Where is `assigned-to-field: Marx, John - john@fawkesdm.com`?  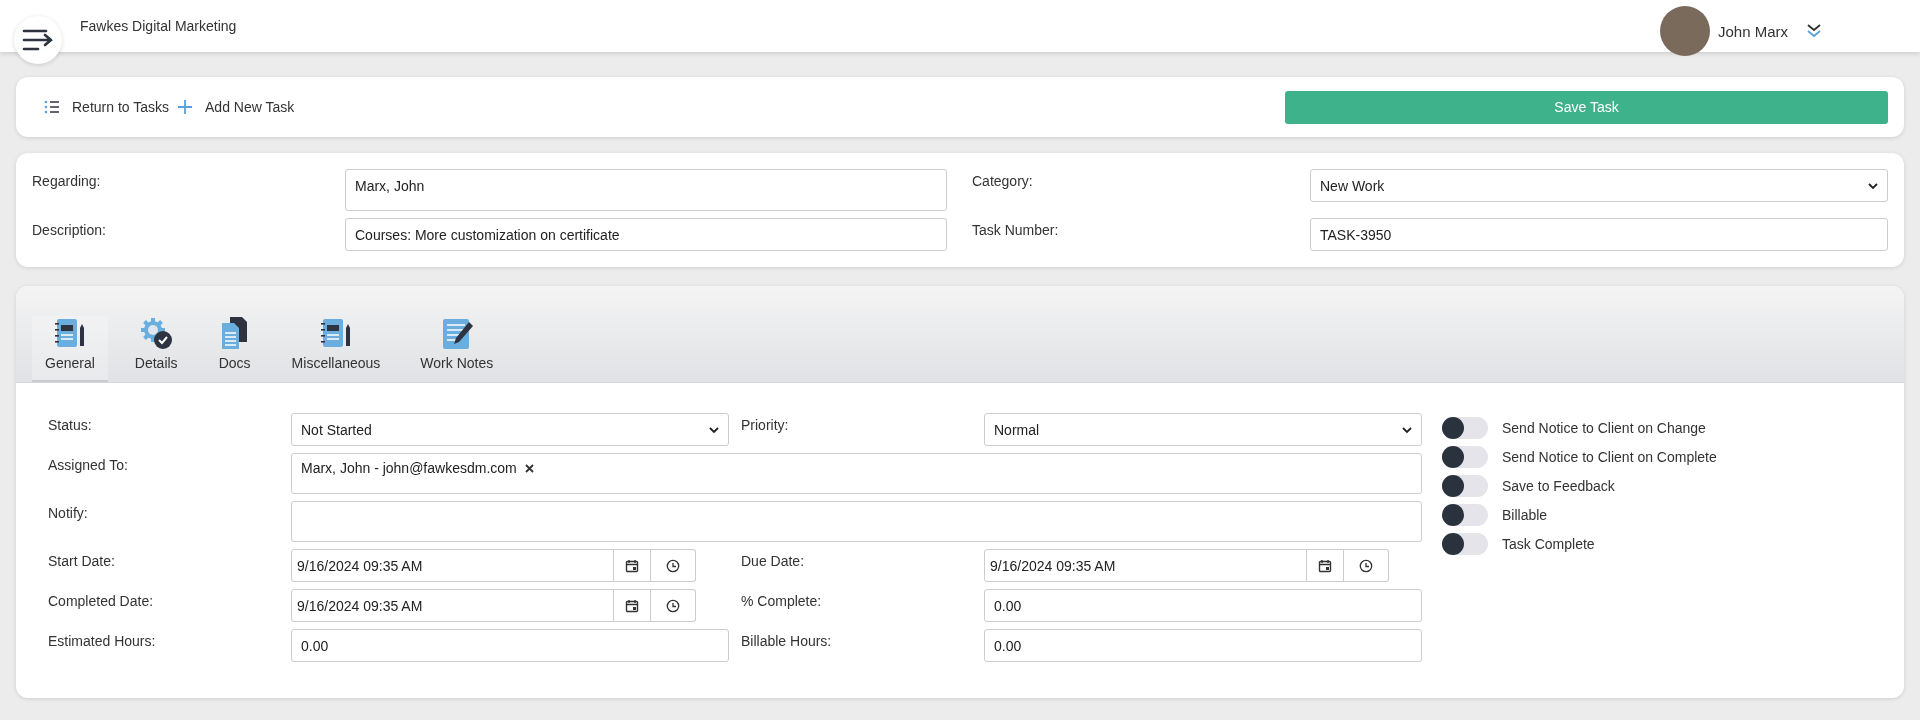 assigned-to-field: Marx, John - john@fawkesdm.com is located at coordinates (856, 473).